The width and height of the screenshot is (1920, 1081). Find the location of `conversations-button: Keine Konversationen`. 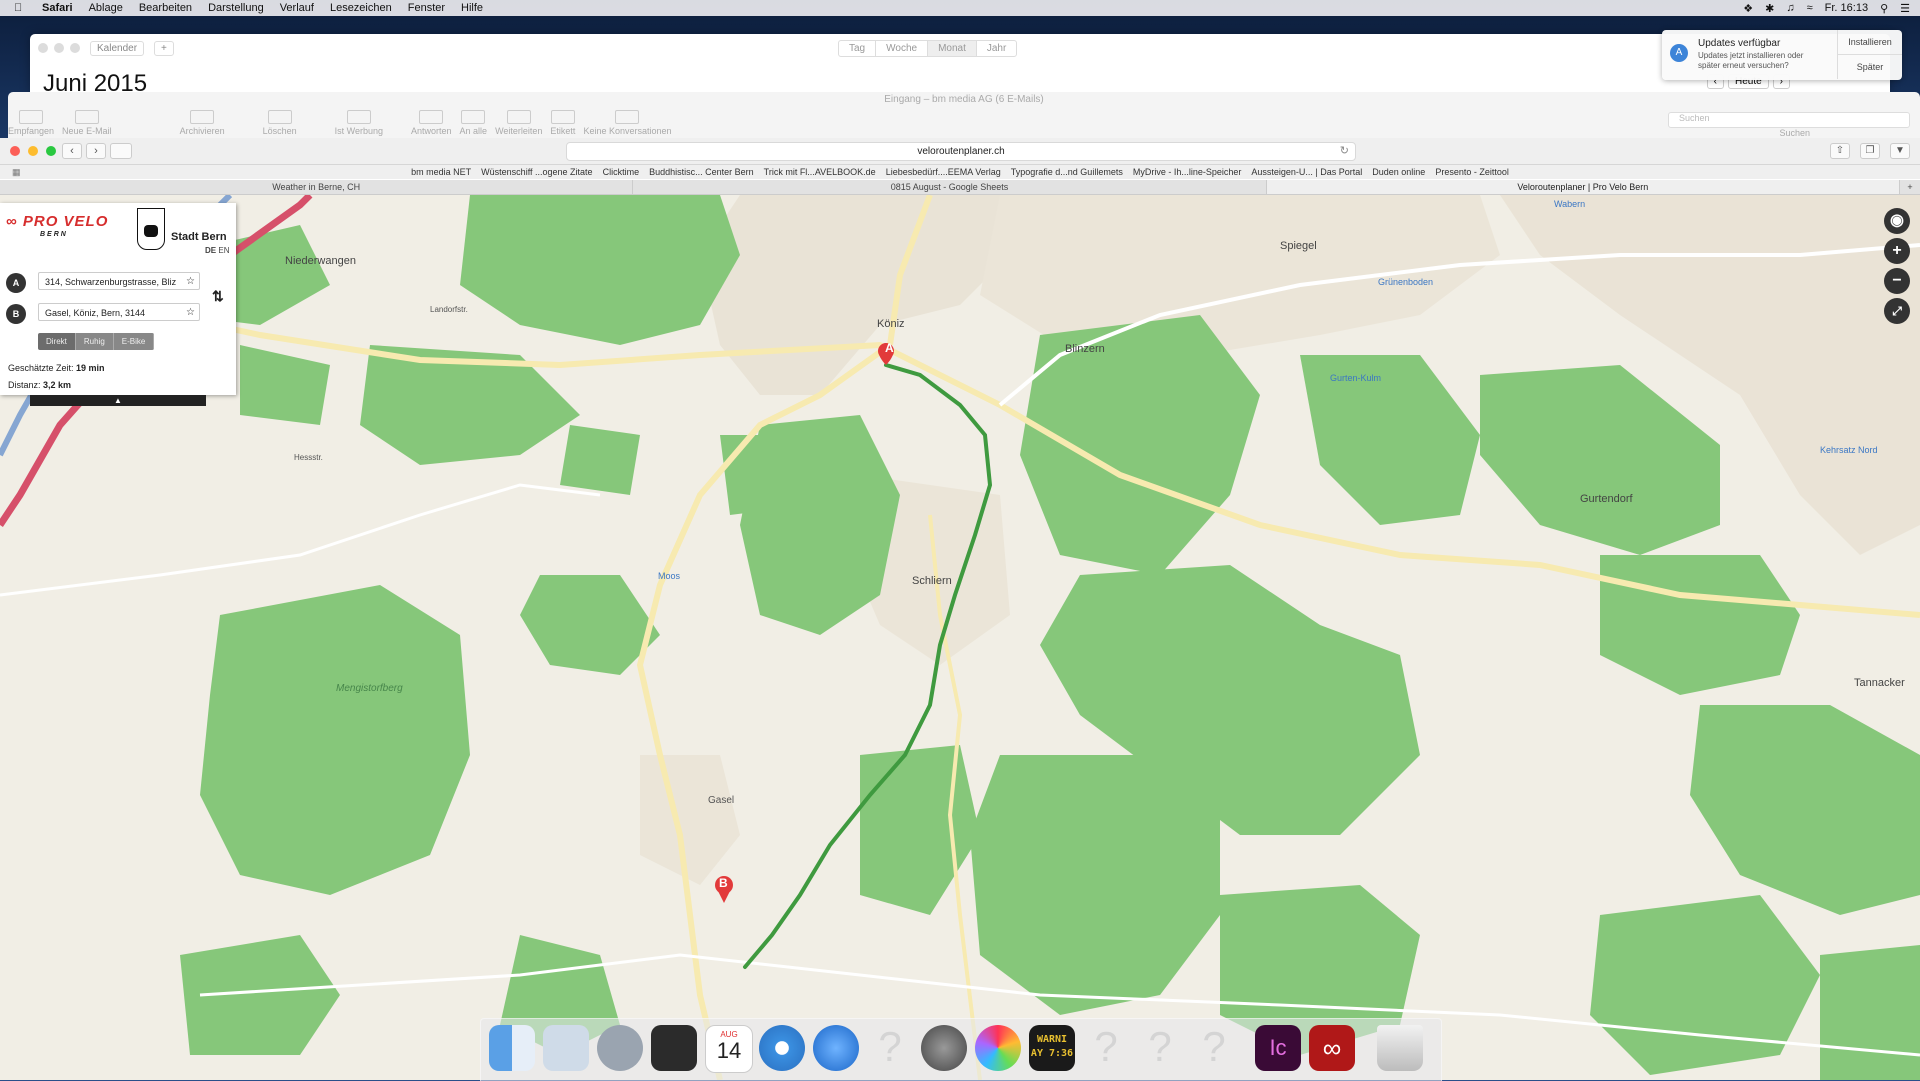

conversations-button: Keine Konversationen is located at coordinates (627, 123).